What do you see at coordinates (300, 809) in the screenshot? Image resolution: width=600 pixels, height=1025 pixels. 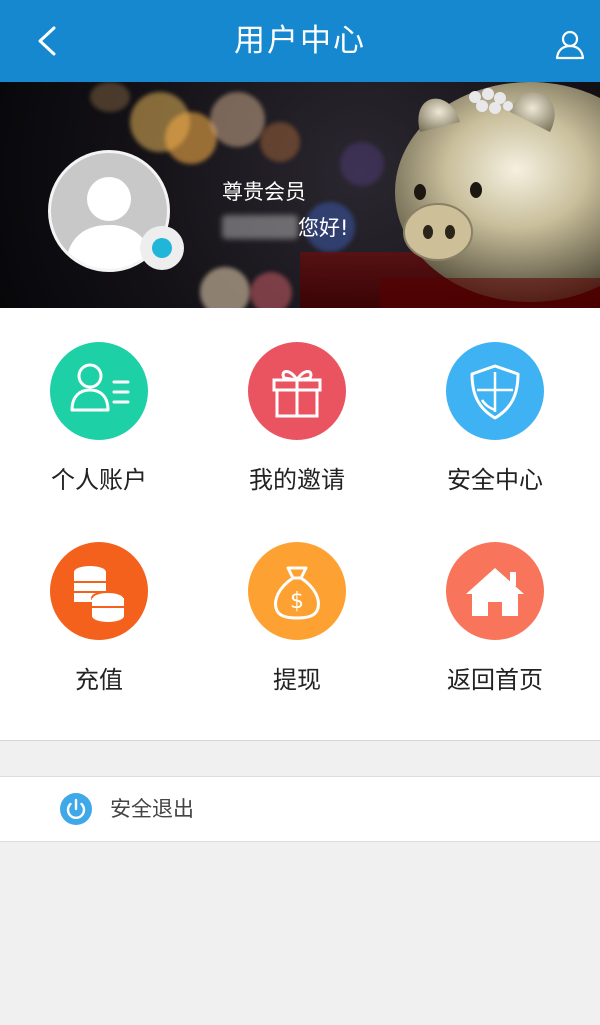 I see `logout-button: 安全退出` at bounding box center [300, 809].